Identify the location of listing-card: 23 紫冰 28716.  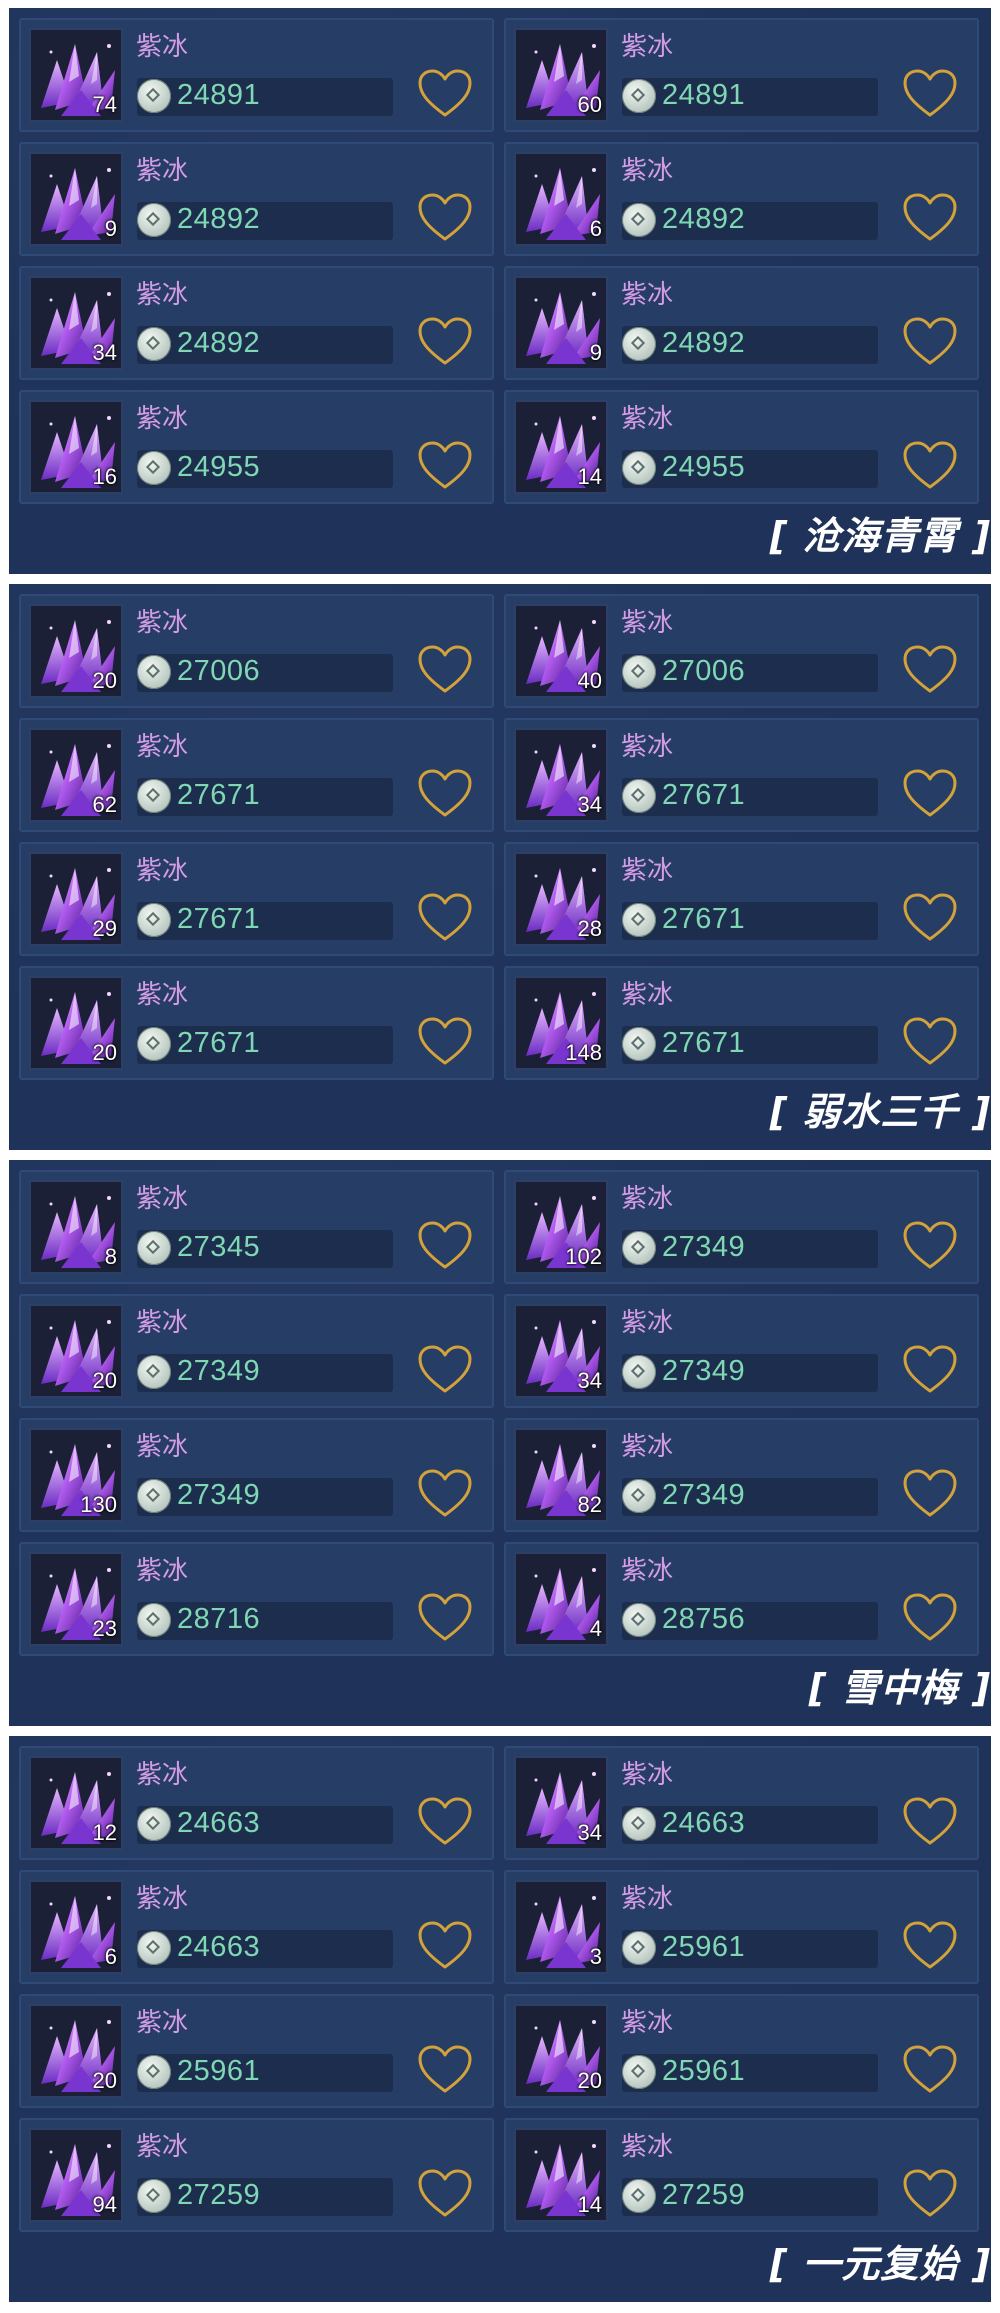
(256, 1599).